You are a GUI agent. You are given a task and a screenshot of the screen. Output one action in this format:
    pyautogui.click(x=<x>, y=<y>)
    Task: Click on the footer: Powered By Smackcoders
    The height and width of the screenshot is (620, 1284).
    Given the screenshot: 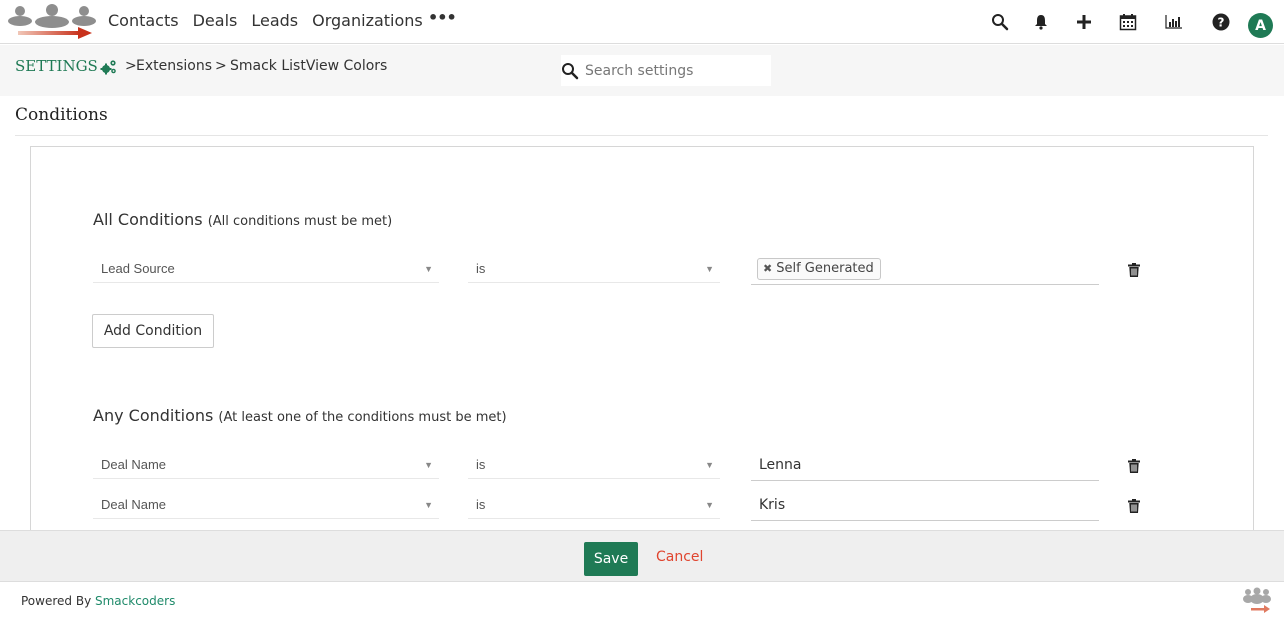 What is the action you would take?
    pyautogui.click(x=642, y=601)
    